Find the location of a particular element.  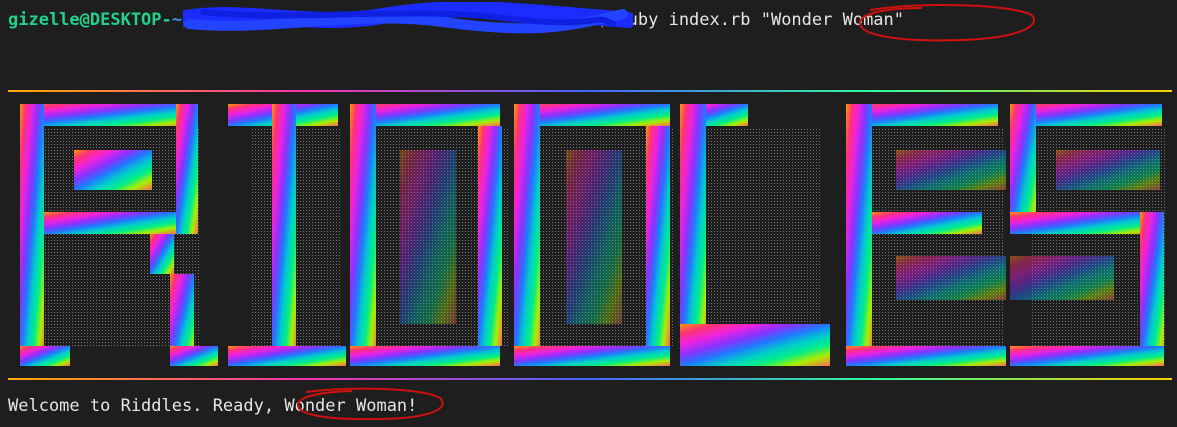

command-text: ruby index.rb is located at coordinates (684, 20).